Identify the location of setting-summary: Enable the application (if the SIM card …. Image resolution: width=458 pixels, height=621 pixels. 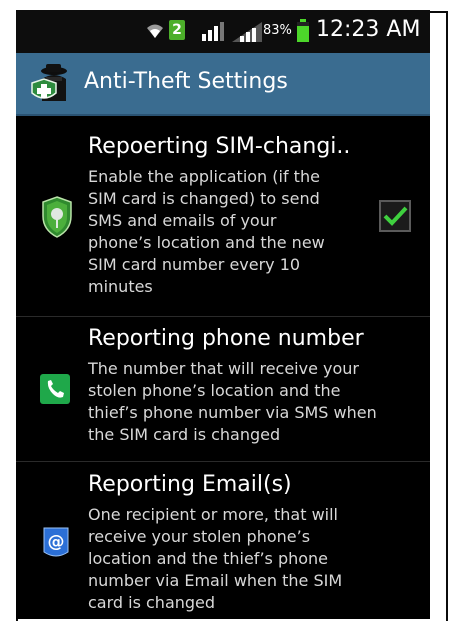
(206, 231).